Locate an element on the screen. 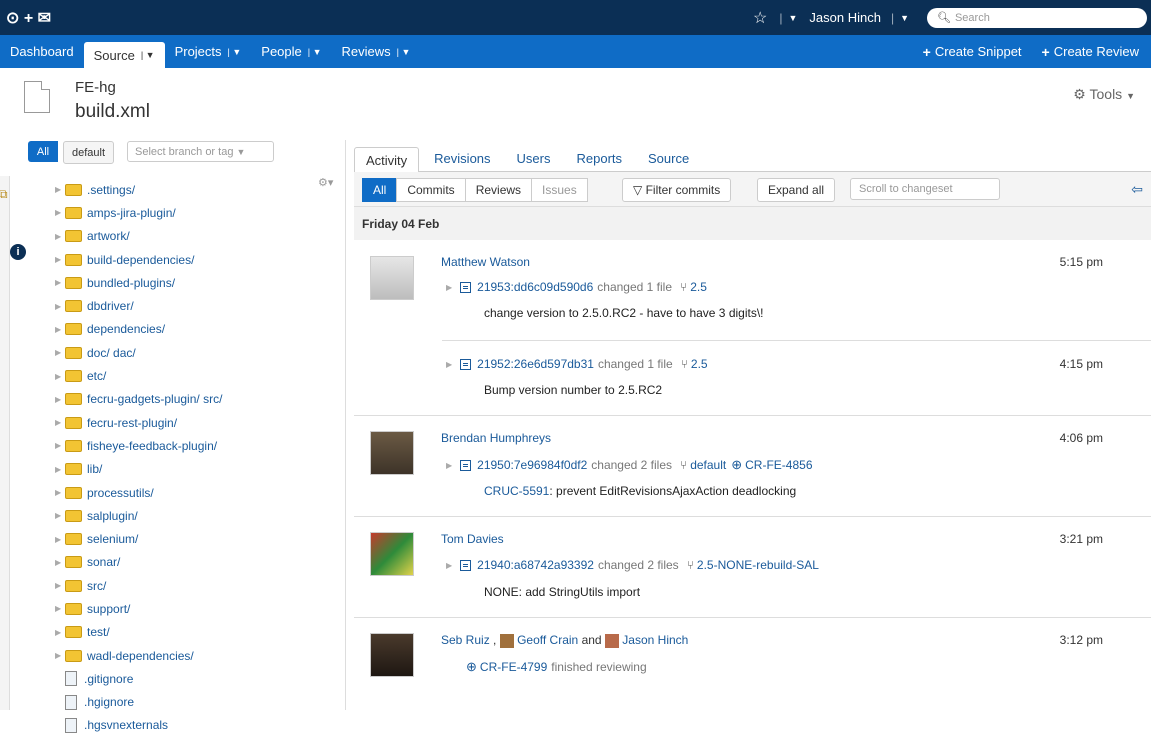 The image size is (1151, 737). repository-link: FE-hg is located at coordinates (95, 87).